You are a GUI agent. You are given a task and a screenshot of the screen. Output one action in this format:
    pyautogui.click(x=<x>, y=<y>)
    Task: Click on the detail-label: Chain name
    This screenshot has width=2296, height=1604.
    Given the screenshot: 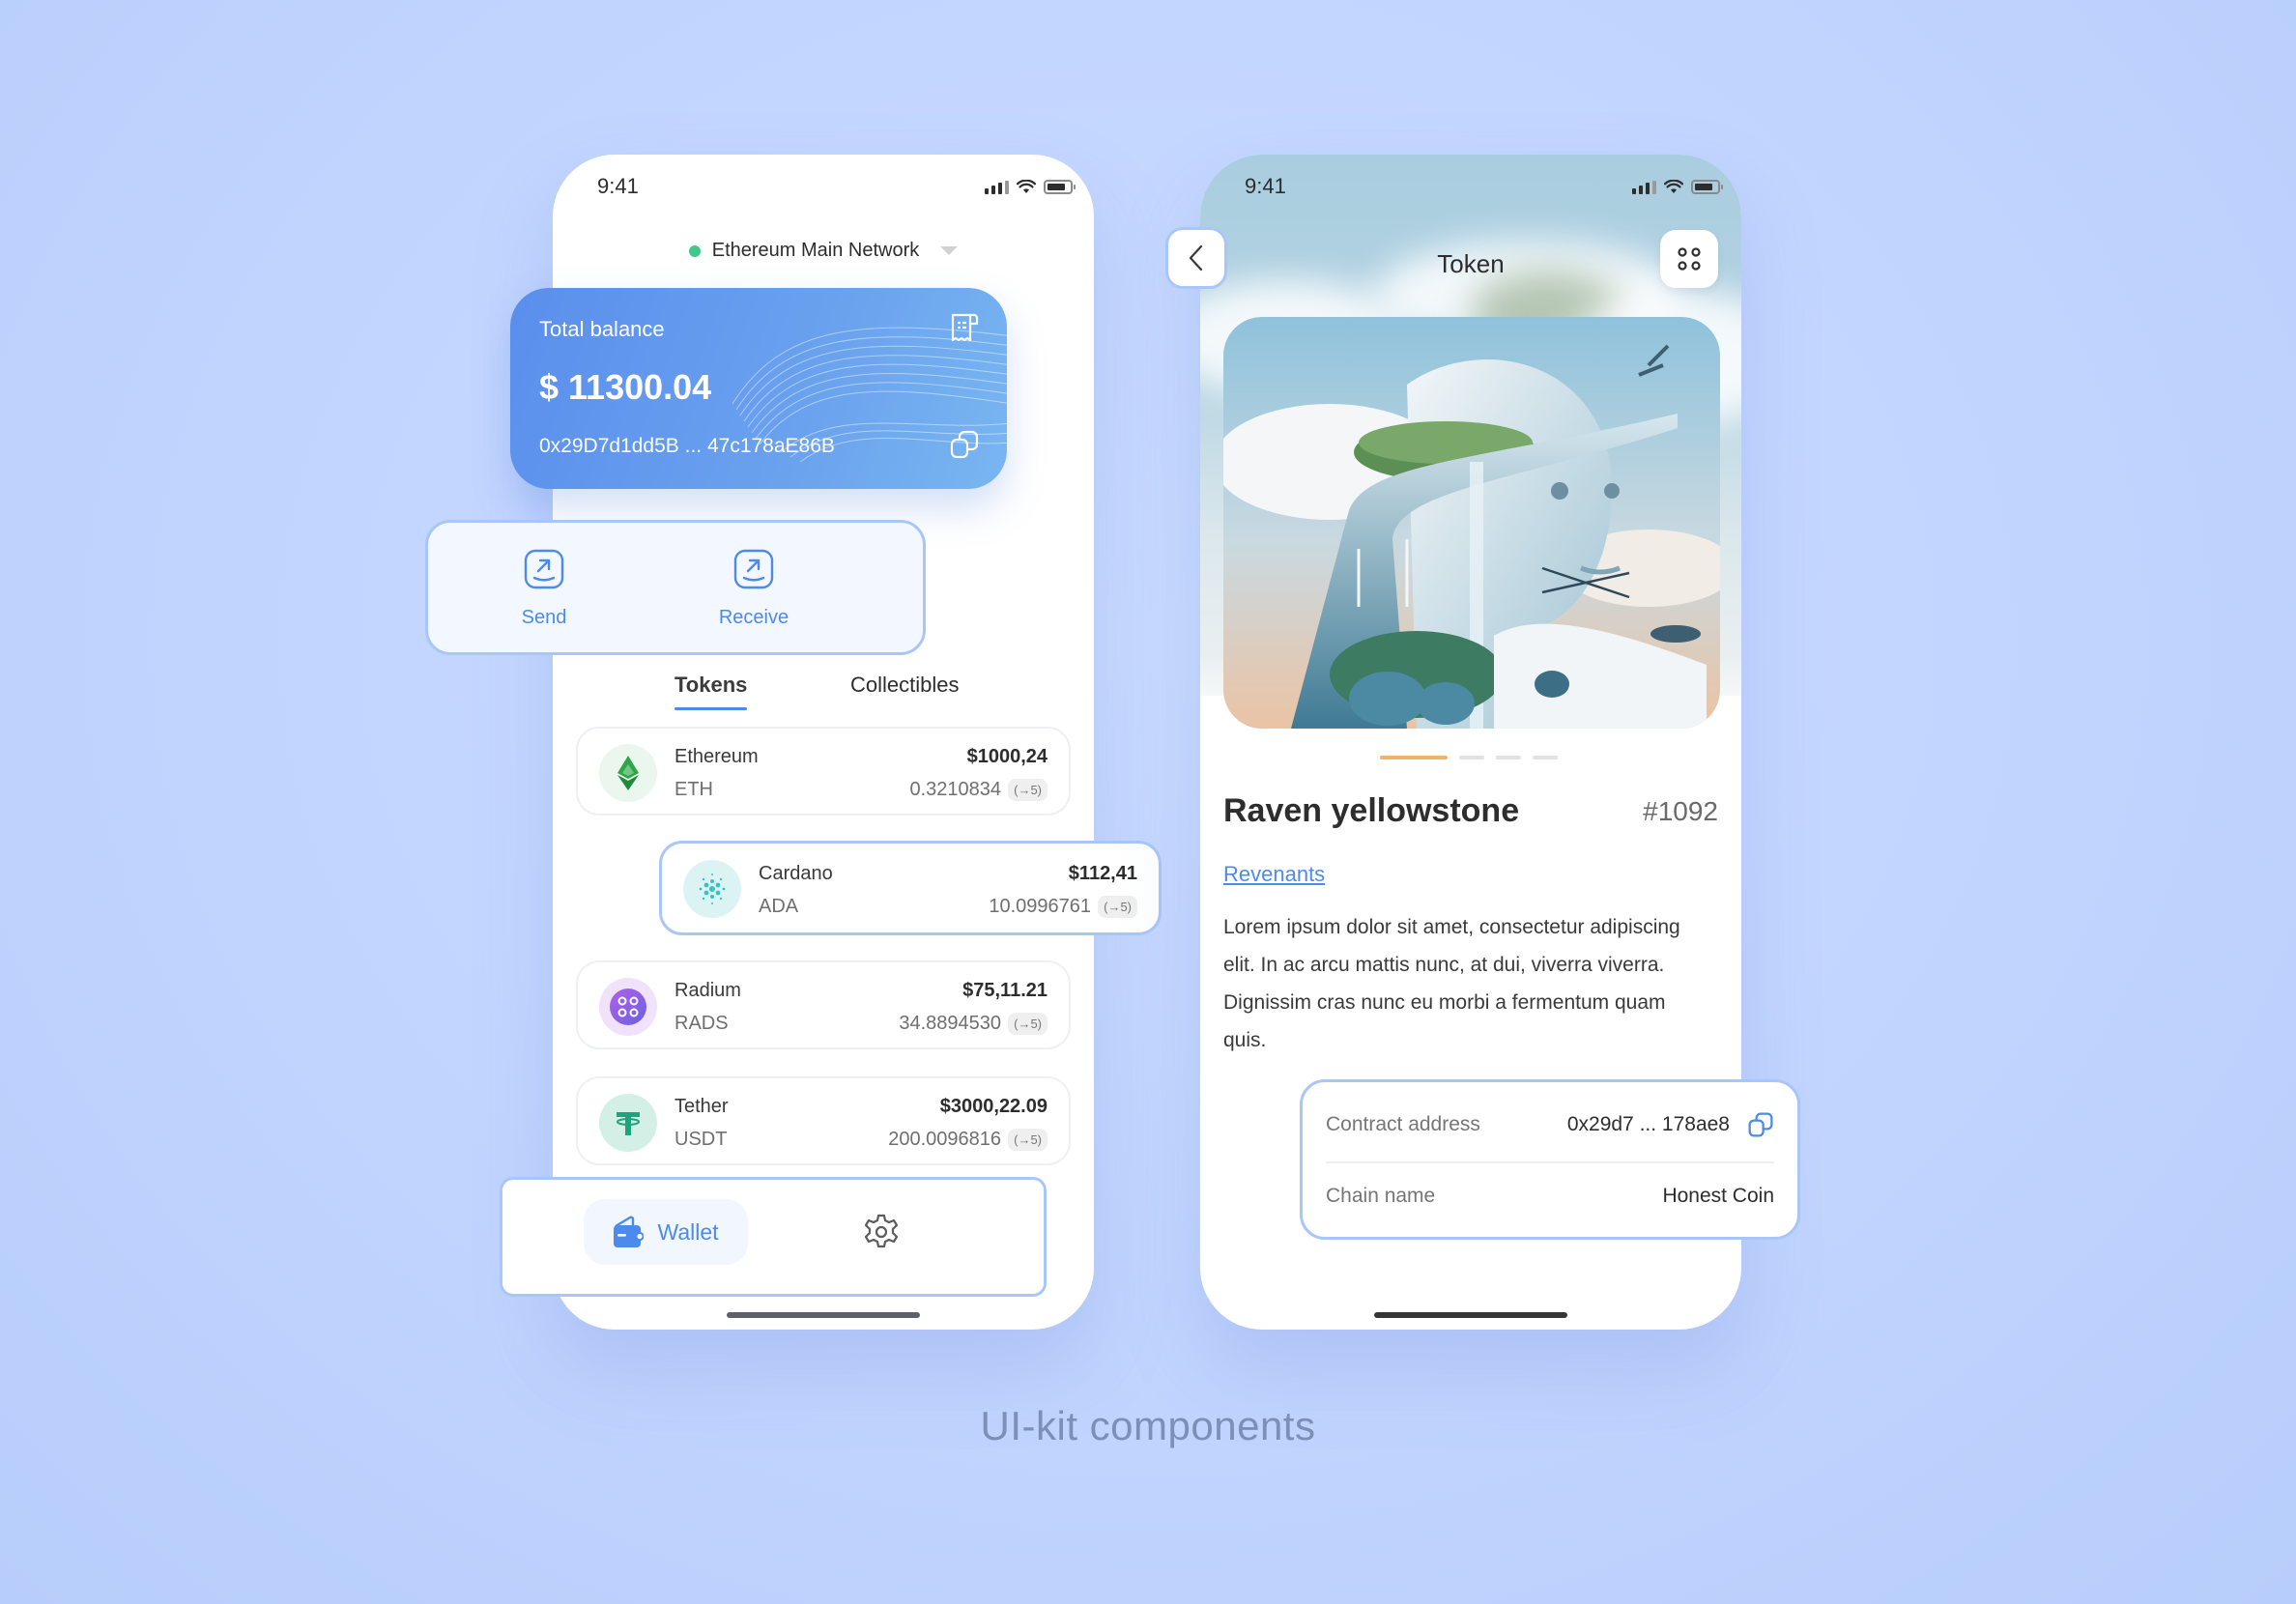 What is the action you would take?
    pyautogui.click(x=1381, y=1196)
    